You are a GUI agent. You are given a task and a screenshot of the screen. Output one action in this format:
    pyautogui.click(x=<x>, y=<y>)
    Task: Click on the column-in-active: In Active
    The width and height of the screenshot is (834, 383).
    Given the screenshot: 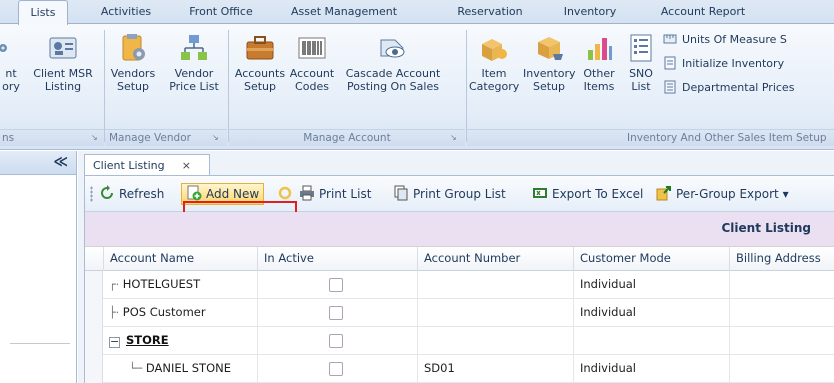 What is the action you would take?
    pyautogui.click(x=337, y=259)
    